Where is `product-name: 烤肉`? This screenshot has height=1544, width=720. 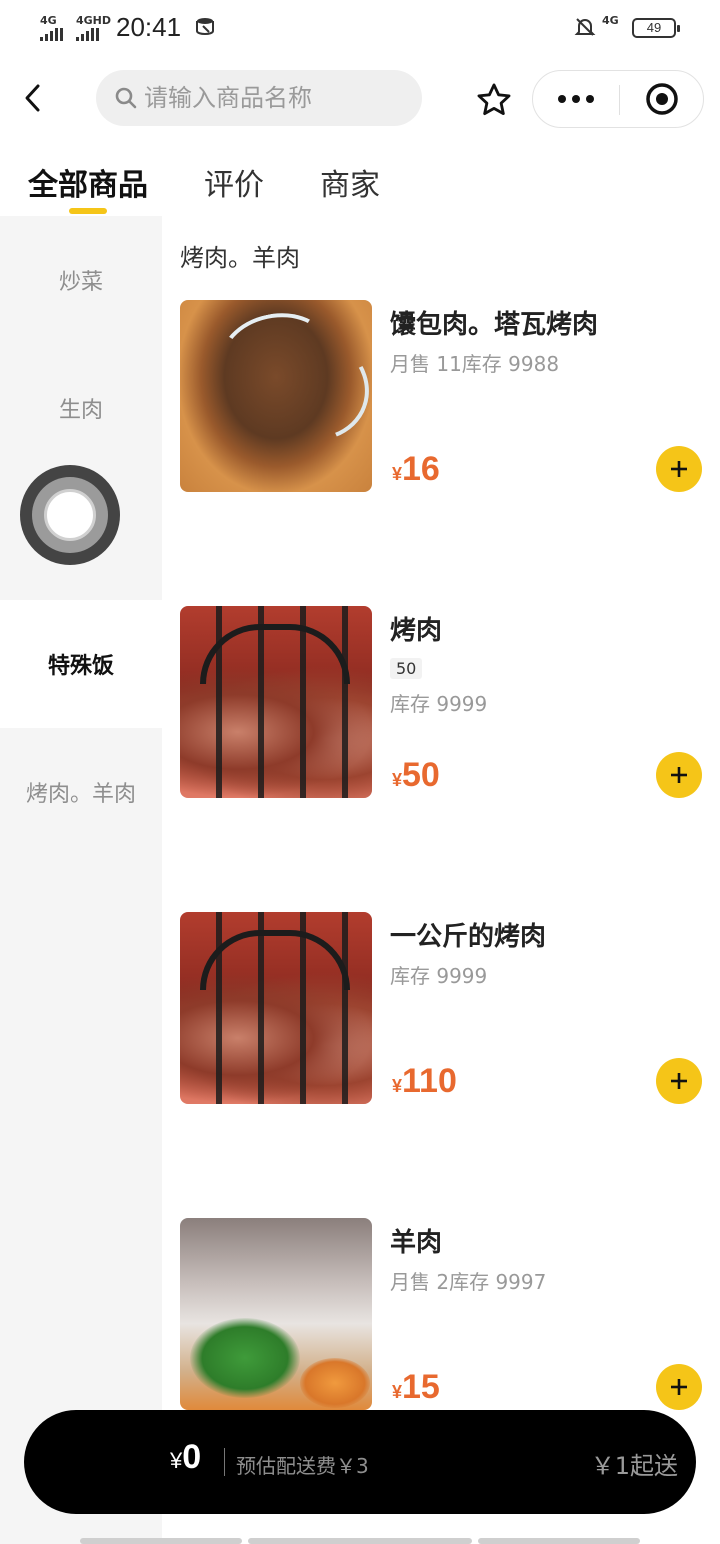 product-name: 烤肉 is located at coordinates (416, 631).